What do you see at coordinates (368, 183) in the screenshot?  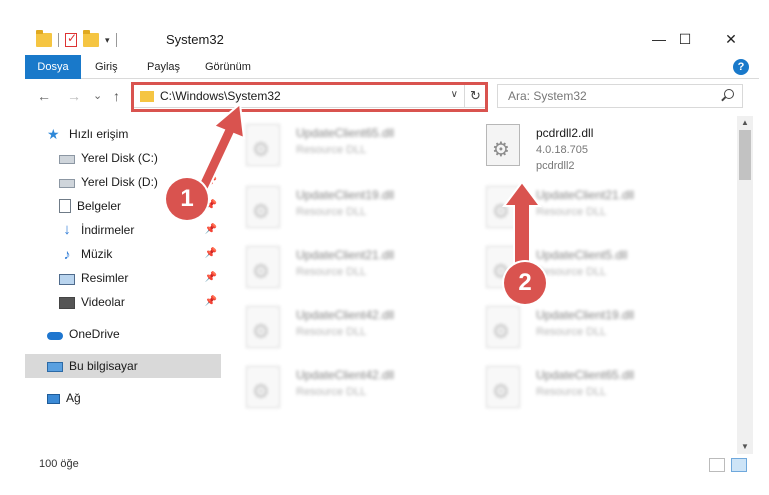 I see `annotation-arrows` at bounding box center [368, 183].